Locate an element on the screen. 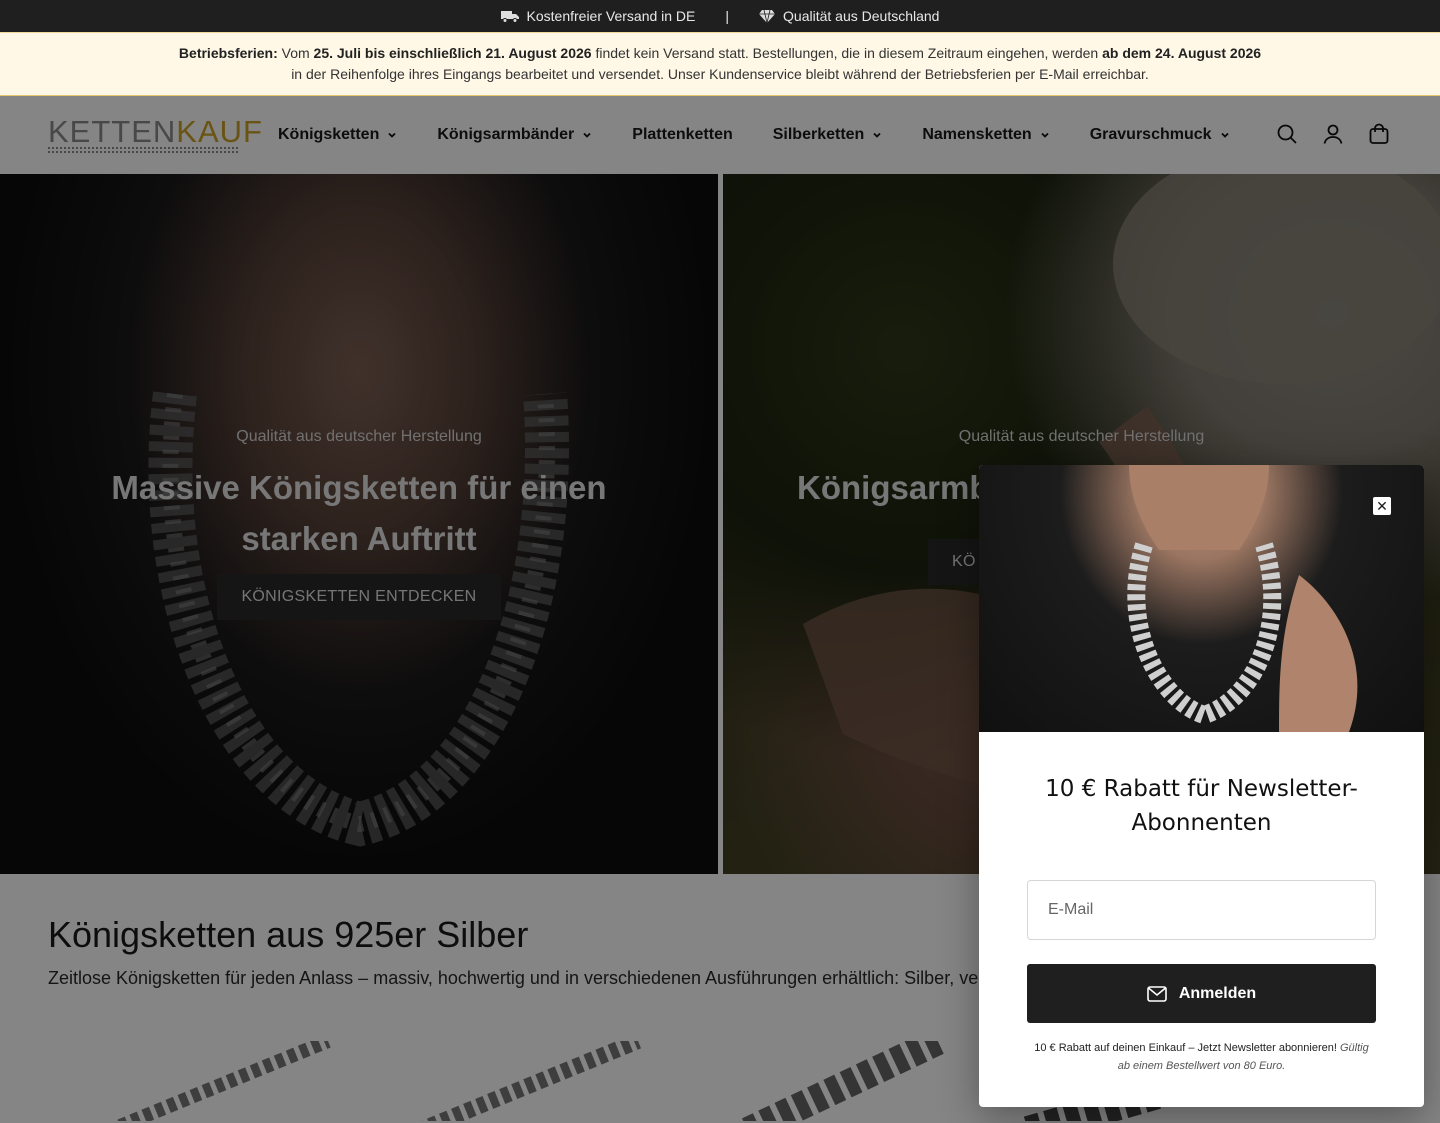 The height and width of the screenshot is (1123, 1440). nav-label: Königsarmbänder is located at coordinates (506, 134).